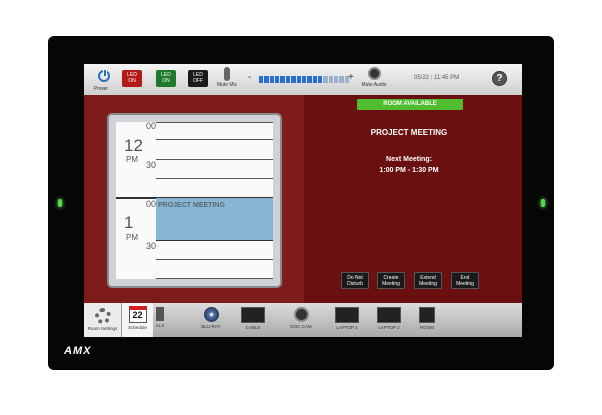 The width and height of the screenshot is (602, 415). Describe the element at coordinates (160, 325) in the screenshot. I see `source-label: ALS` at that location.